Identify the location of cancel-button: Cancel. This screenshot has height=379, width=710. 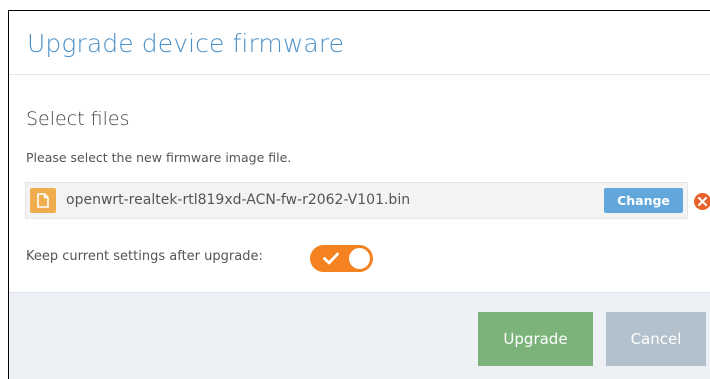
(656, 339).